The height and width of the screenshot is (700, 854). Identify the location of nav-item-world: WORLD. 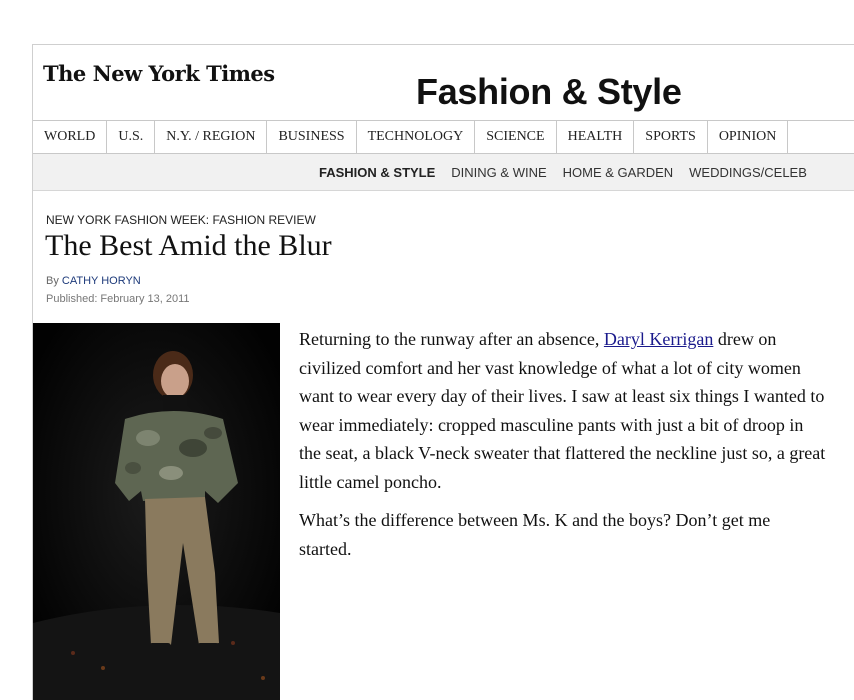
(70, 137).